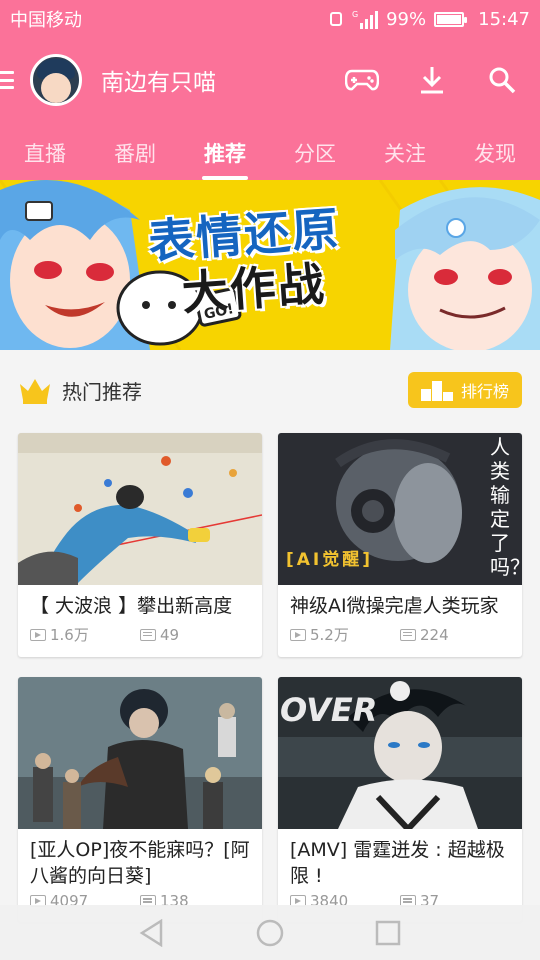 The height and width of the screenshot is (960, 540). I want to click on thumbnail-overlay-text: OVER, so click(329, 710).